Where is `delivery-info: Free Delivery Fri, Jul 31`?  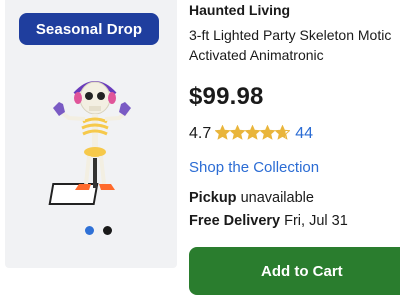 delivery-info: Free Delivery Fri, Jul 31 is located at coordinates (268, 221).